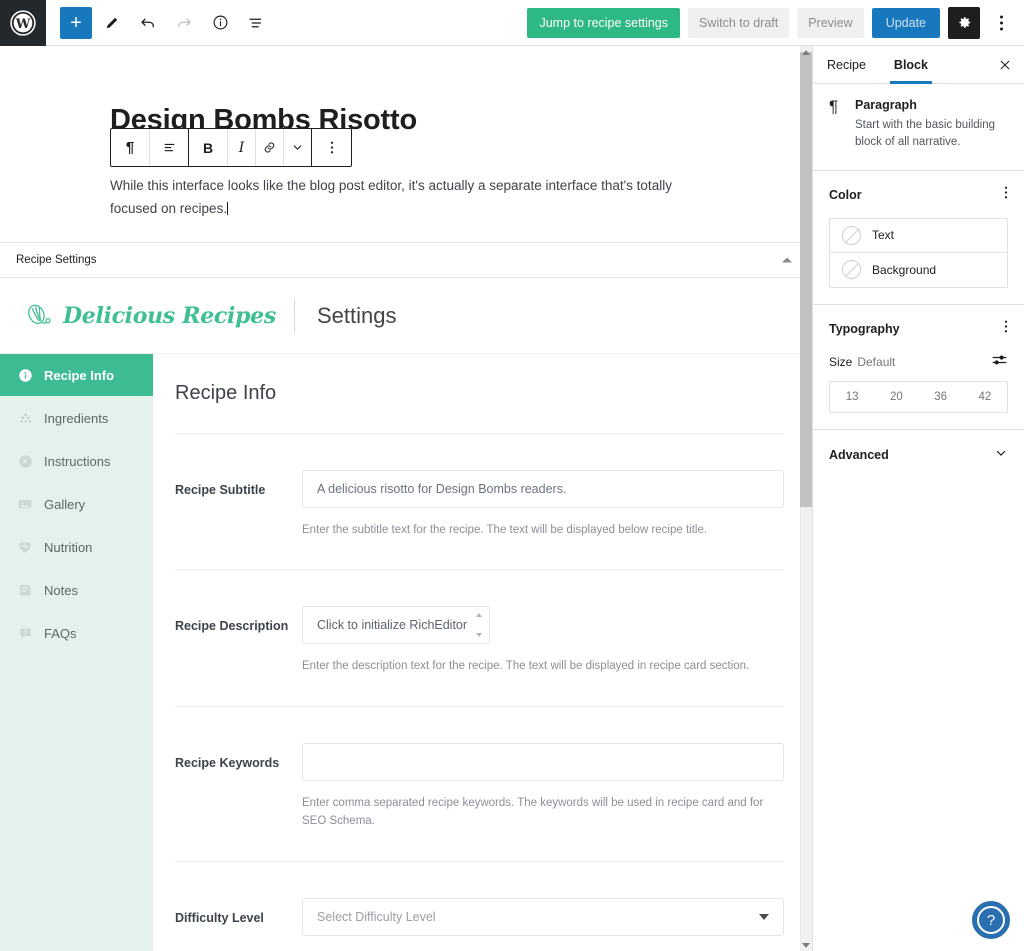  Describe the element at coordinates (918, 362) in the screenshot. I see `font-size-row: Size Default` at that location.